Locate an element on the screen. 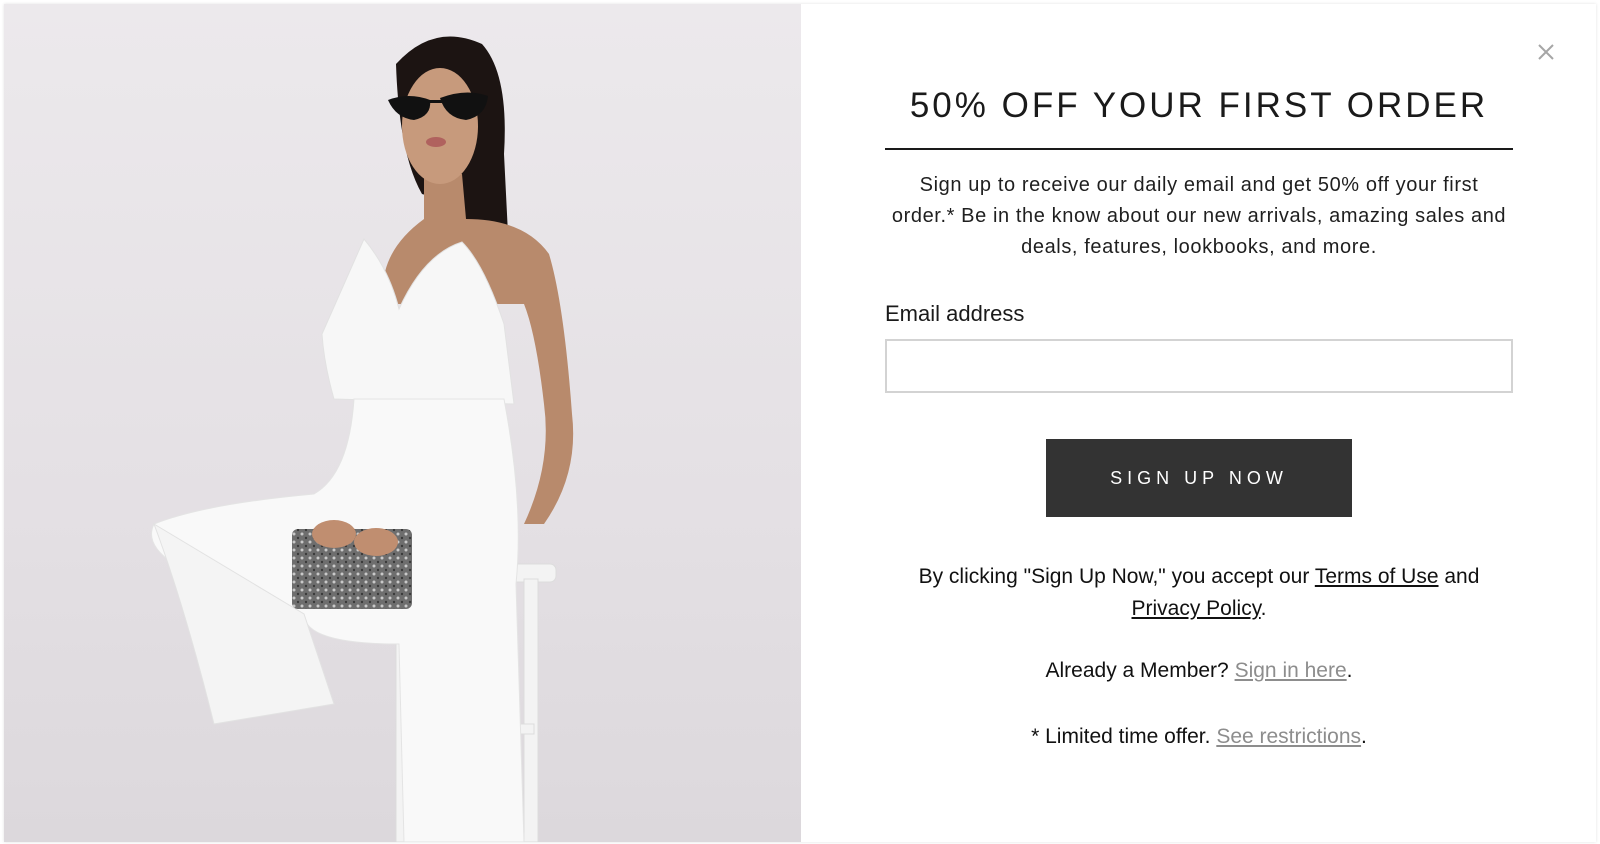  email-label: Email address is located at coordinates (955, 313).